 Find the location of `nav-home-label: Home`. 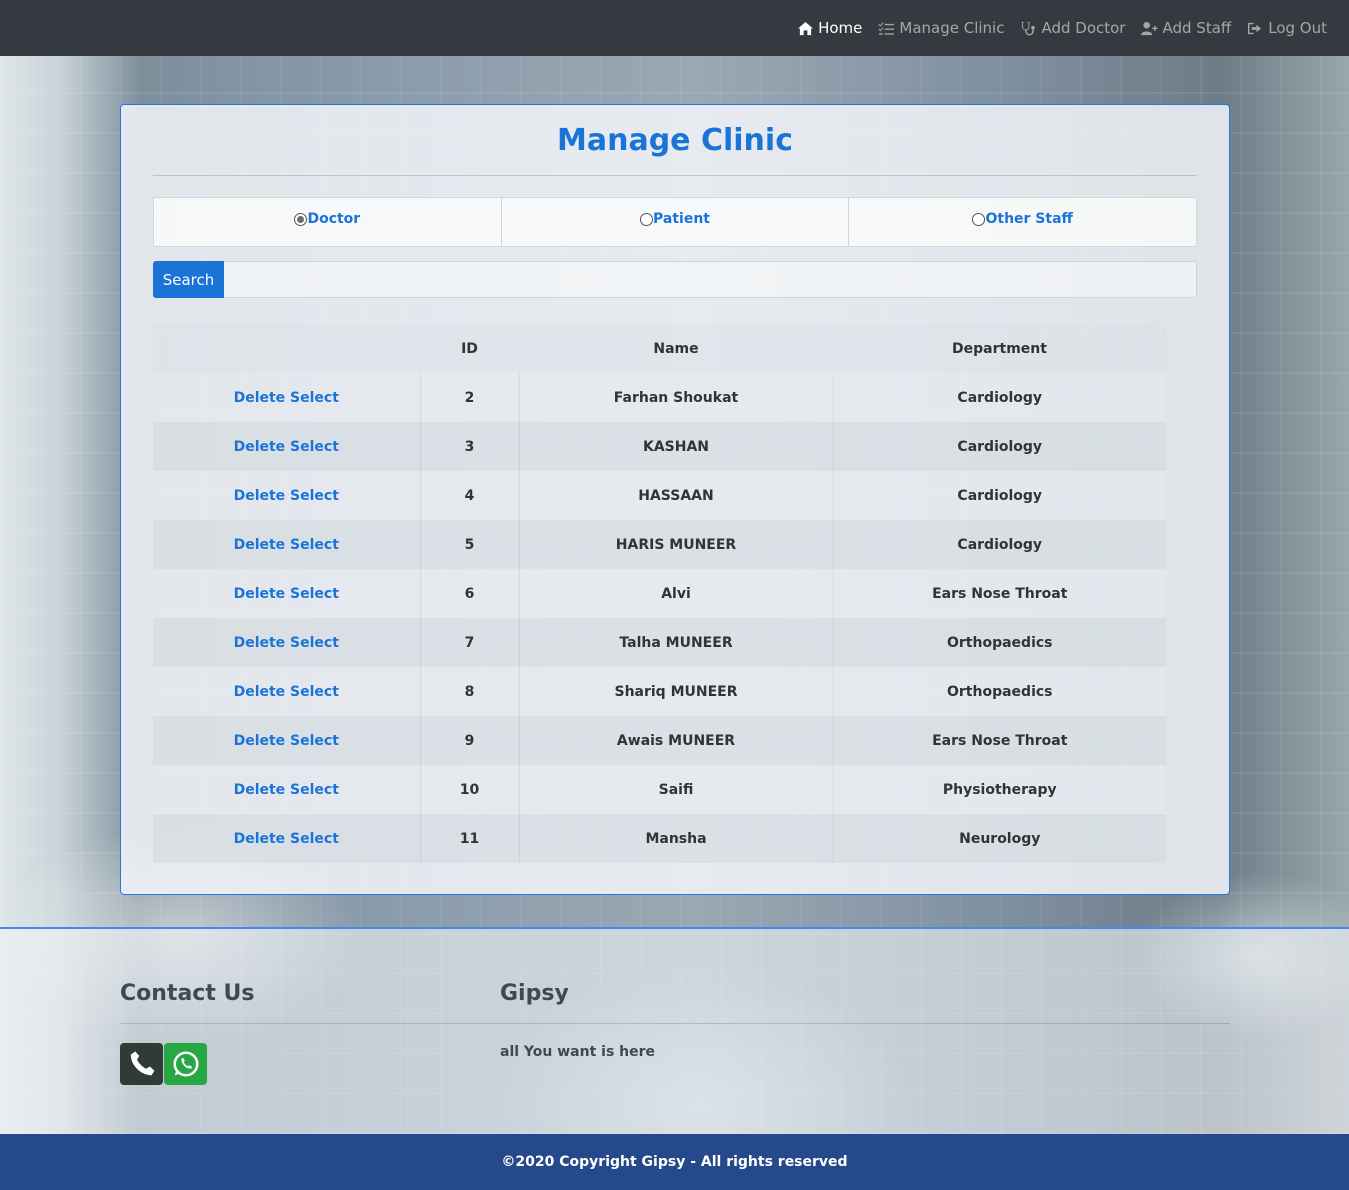

nav-home-label: Home is located at coordinates (840, 28).